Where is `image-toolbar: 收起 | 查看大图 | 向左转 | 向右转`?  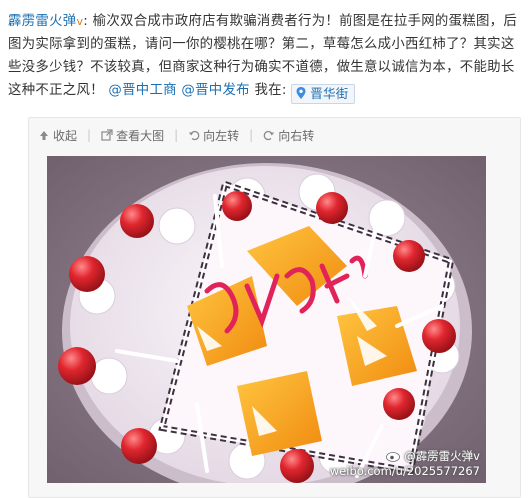
image-toolbar: 收起 | 查看大图 | 向左转 | 向右转 is located at coordinates (274, 135).